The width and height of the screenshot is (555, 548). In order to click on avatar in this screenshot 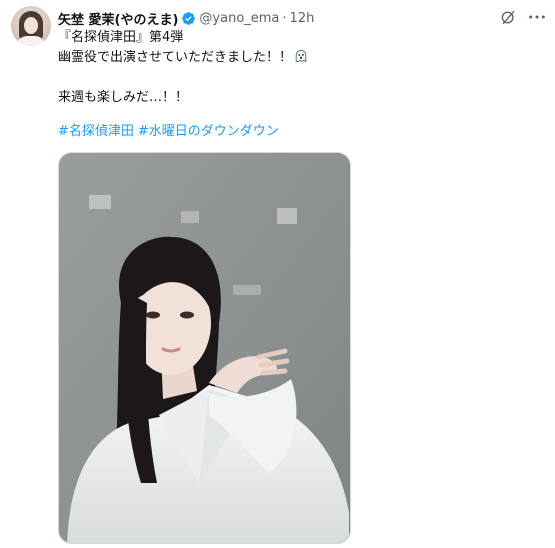, I will do `click(31, 26)`.